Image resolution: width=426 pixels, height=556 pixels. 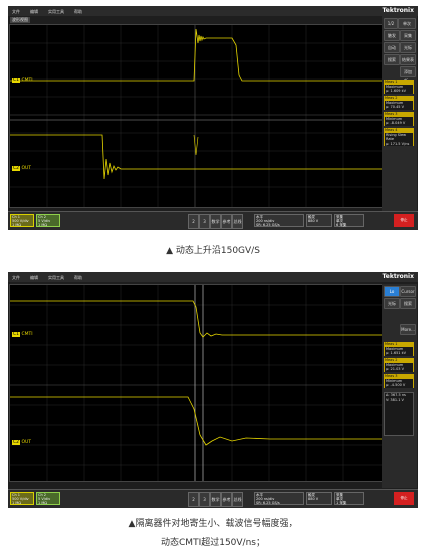 What do you see at coordinates (349, 220) in the screenshot?
I see `acquisition-settings: 采集 单次 6 采集` at bounding box center [349, 220].